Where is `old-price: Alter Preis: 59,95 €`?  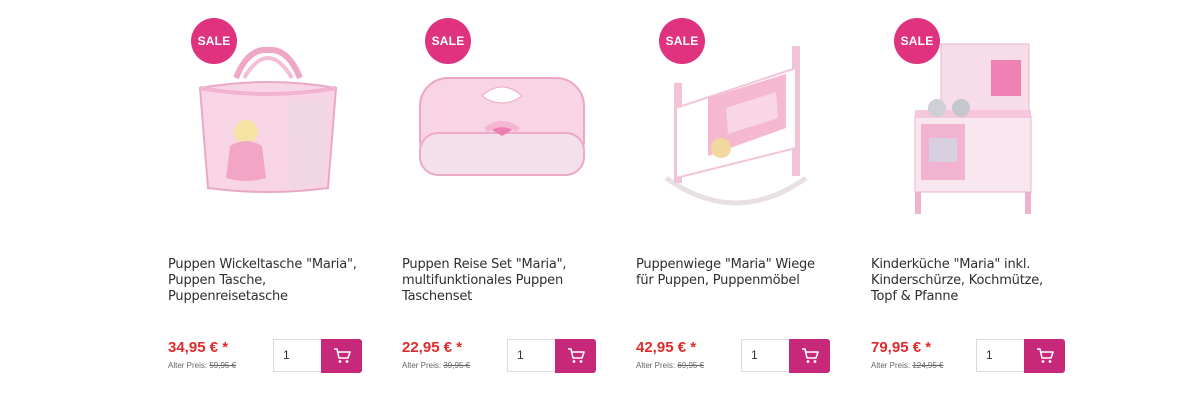 old-price: Alter Preis: 59,95 € is located at coordinates (202, 365).